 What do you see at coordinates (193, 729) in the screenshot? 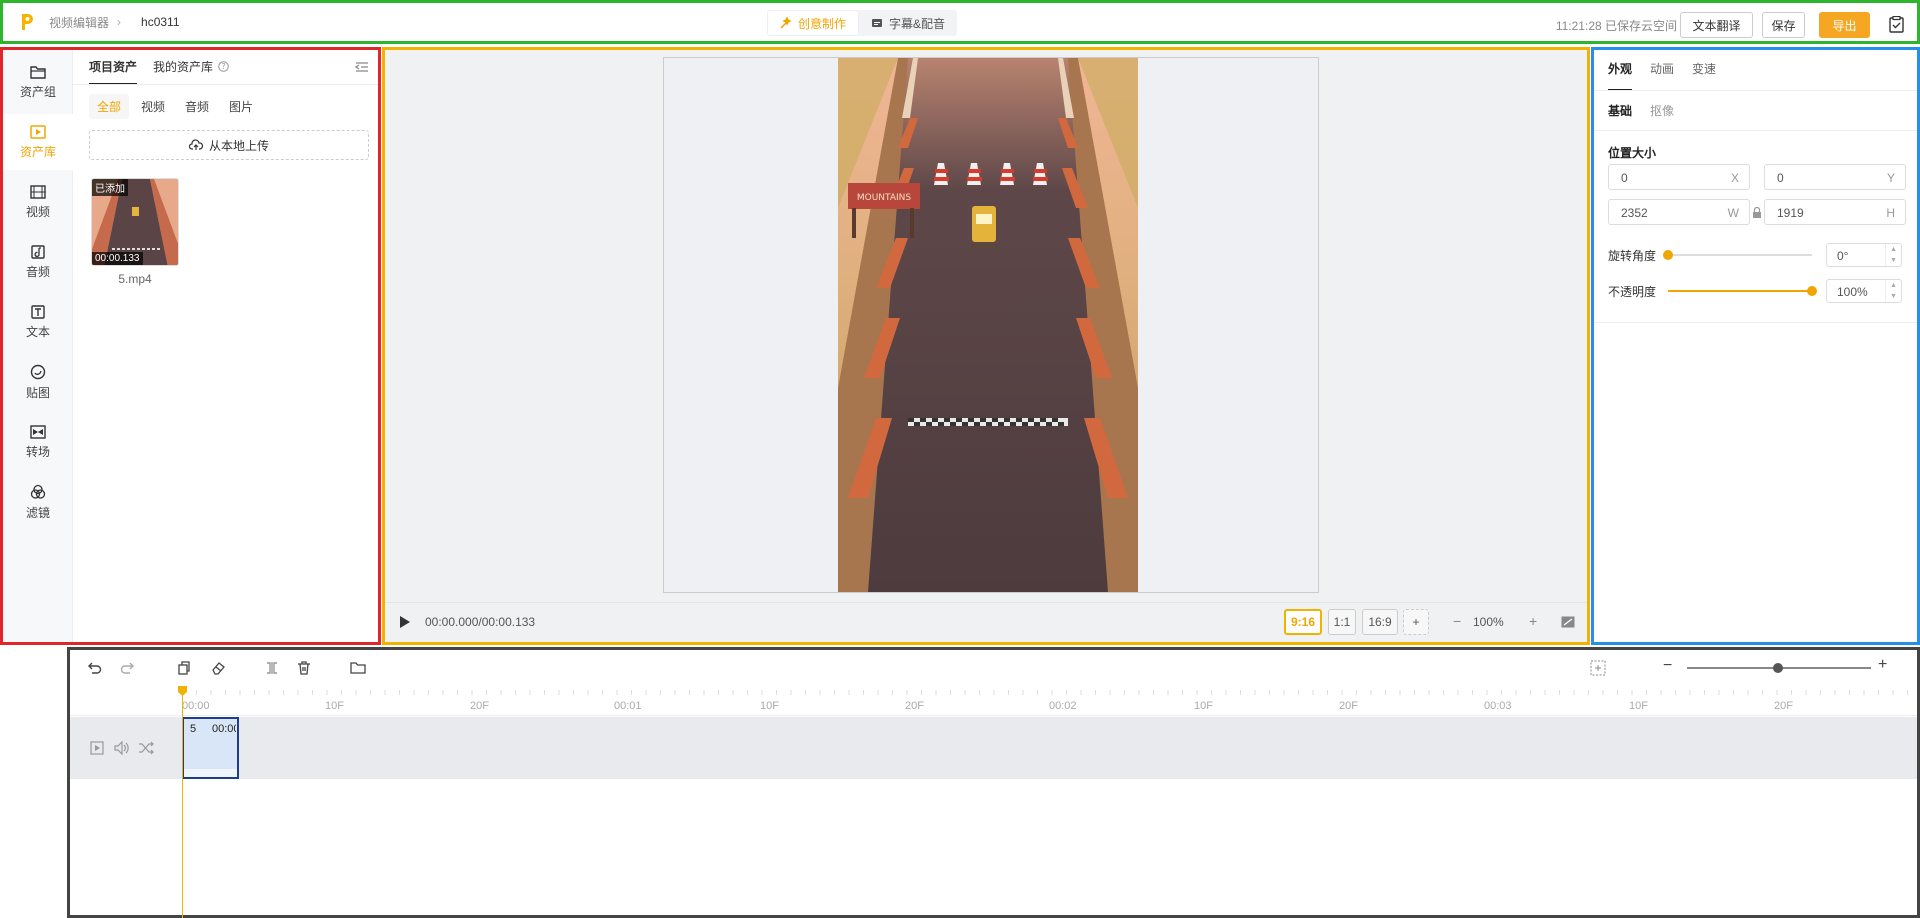
I see `clip-name: 5` at bounding box center [193, 729].